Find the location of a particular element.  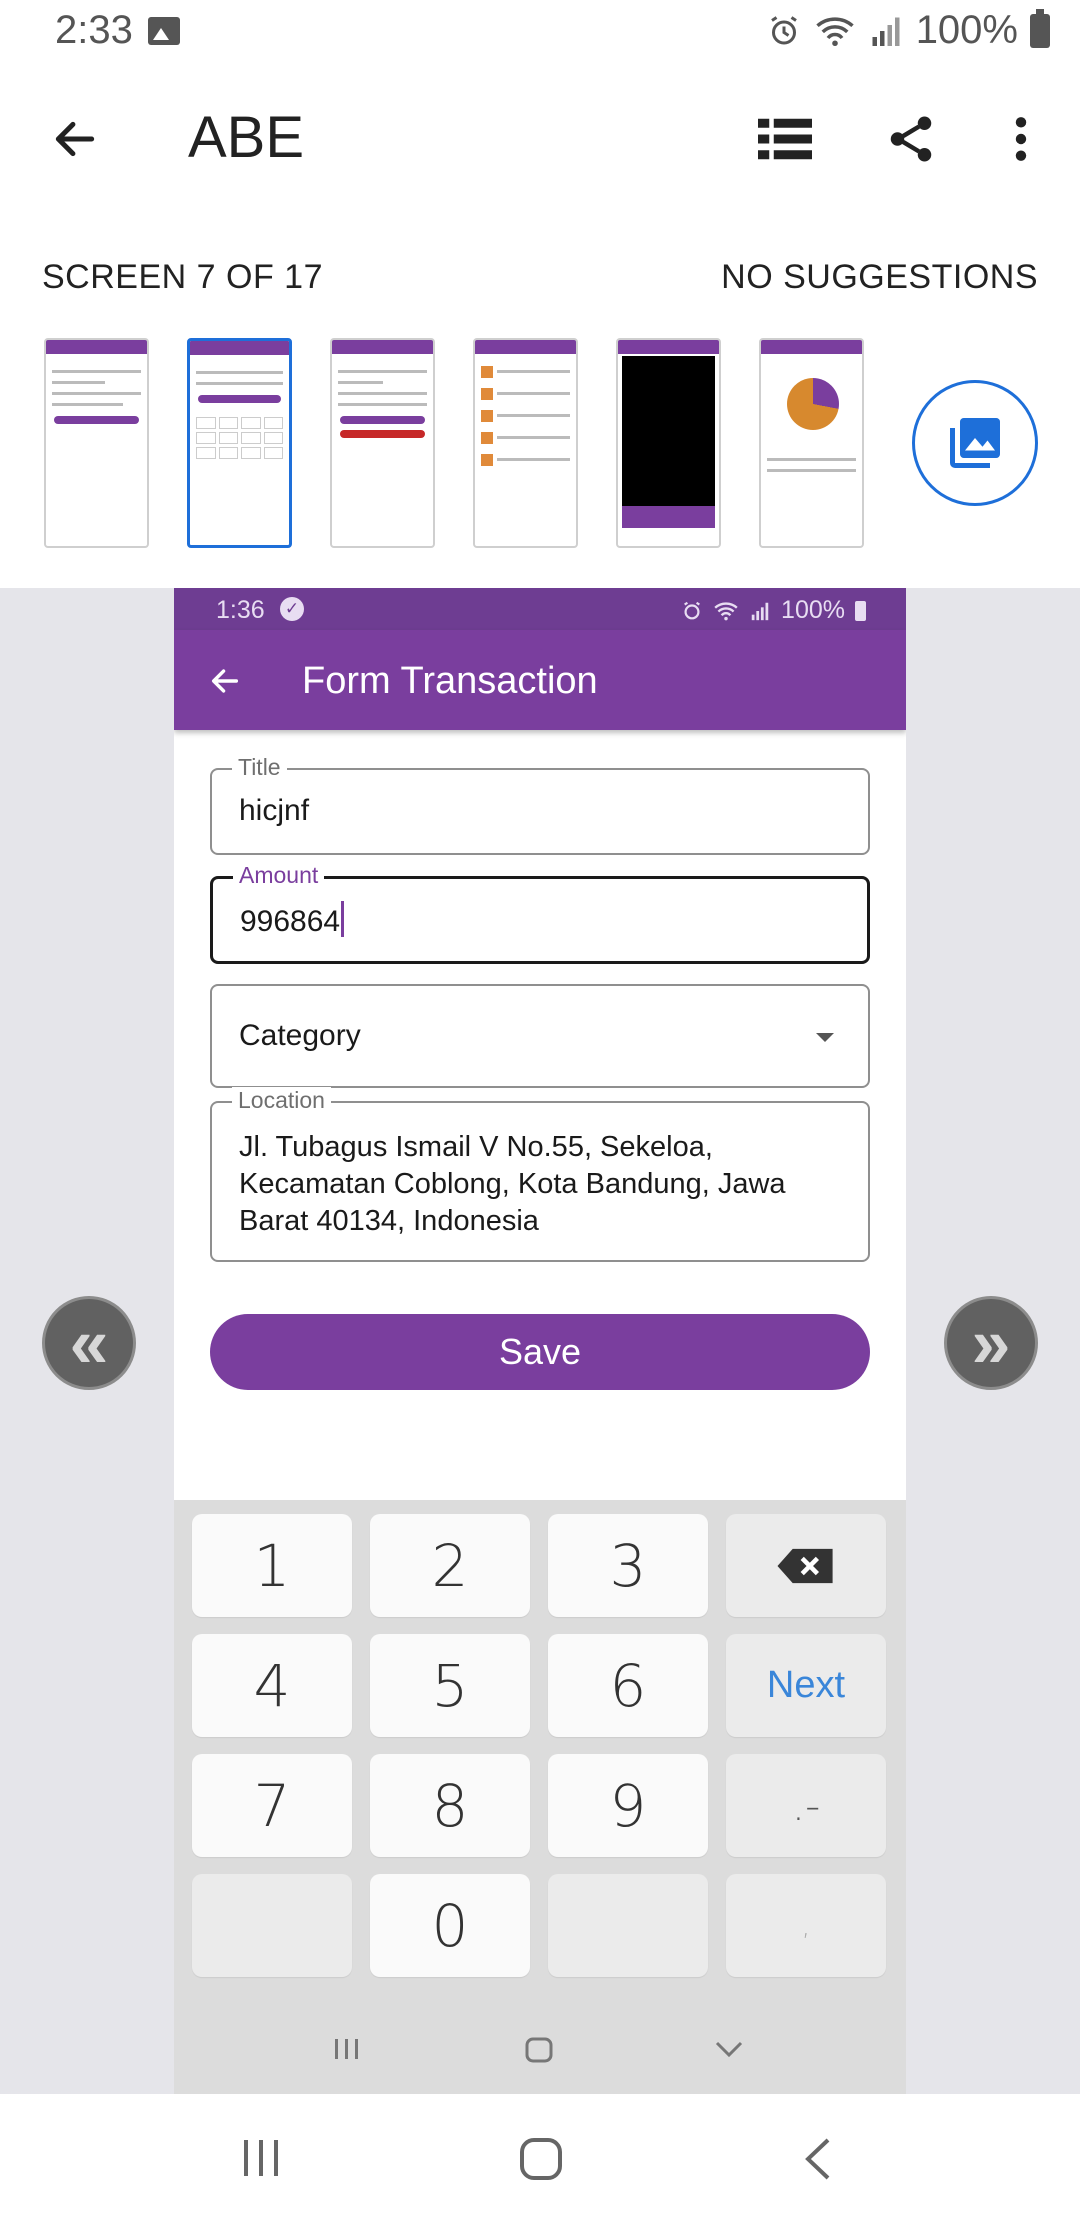

check-icon: ✓ is located at coordinates (292, 609).